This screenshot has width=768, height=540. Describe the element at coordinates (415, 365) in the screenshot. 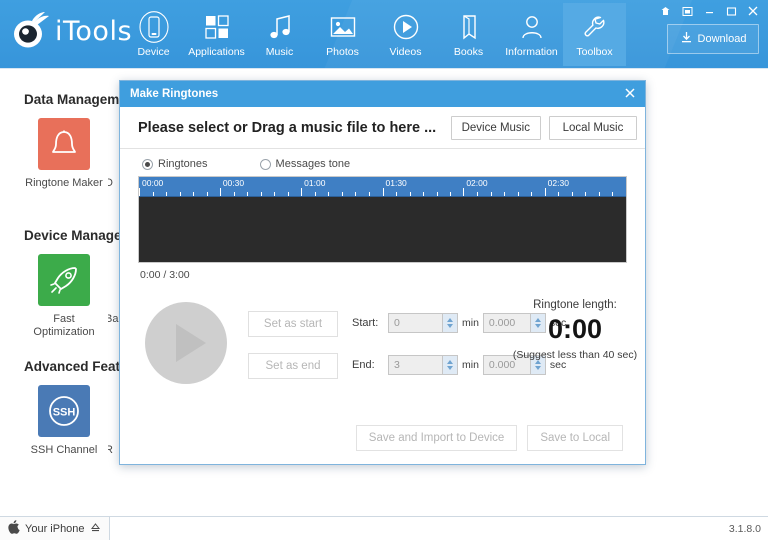

I see `end-min-value: 3` at that location.